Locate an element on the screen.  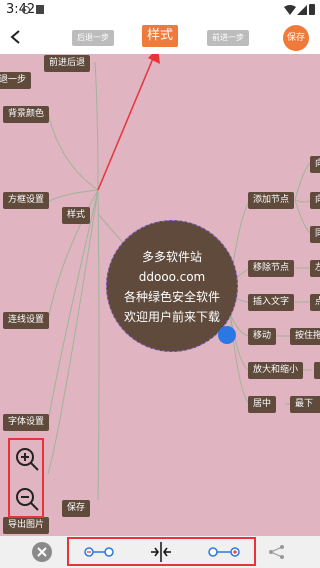
close-icon is located at coordinates (42, 552).